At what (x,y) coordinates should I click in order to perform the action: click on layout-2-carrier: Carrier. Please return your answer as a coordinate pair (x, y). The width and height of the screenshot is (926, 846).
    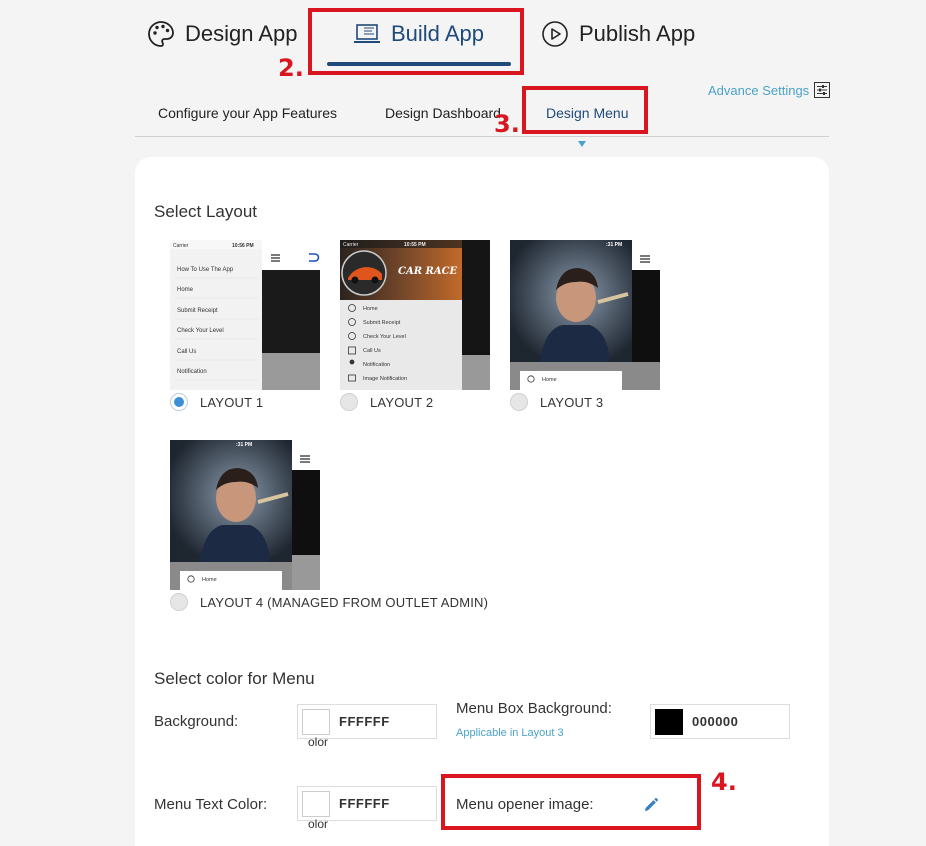
    Looking at the image, I should click on (351, 245).